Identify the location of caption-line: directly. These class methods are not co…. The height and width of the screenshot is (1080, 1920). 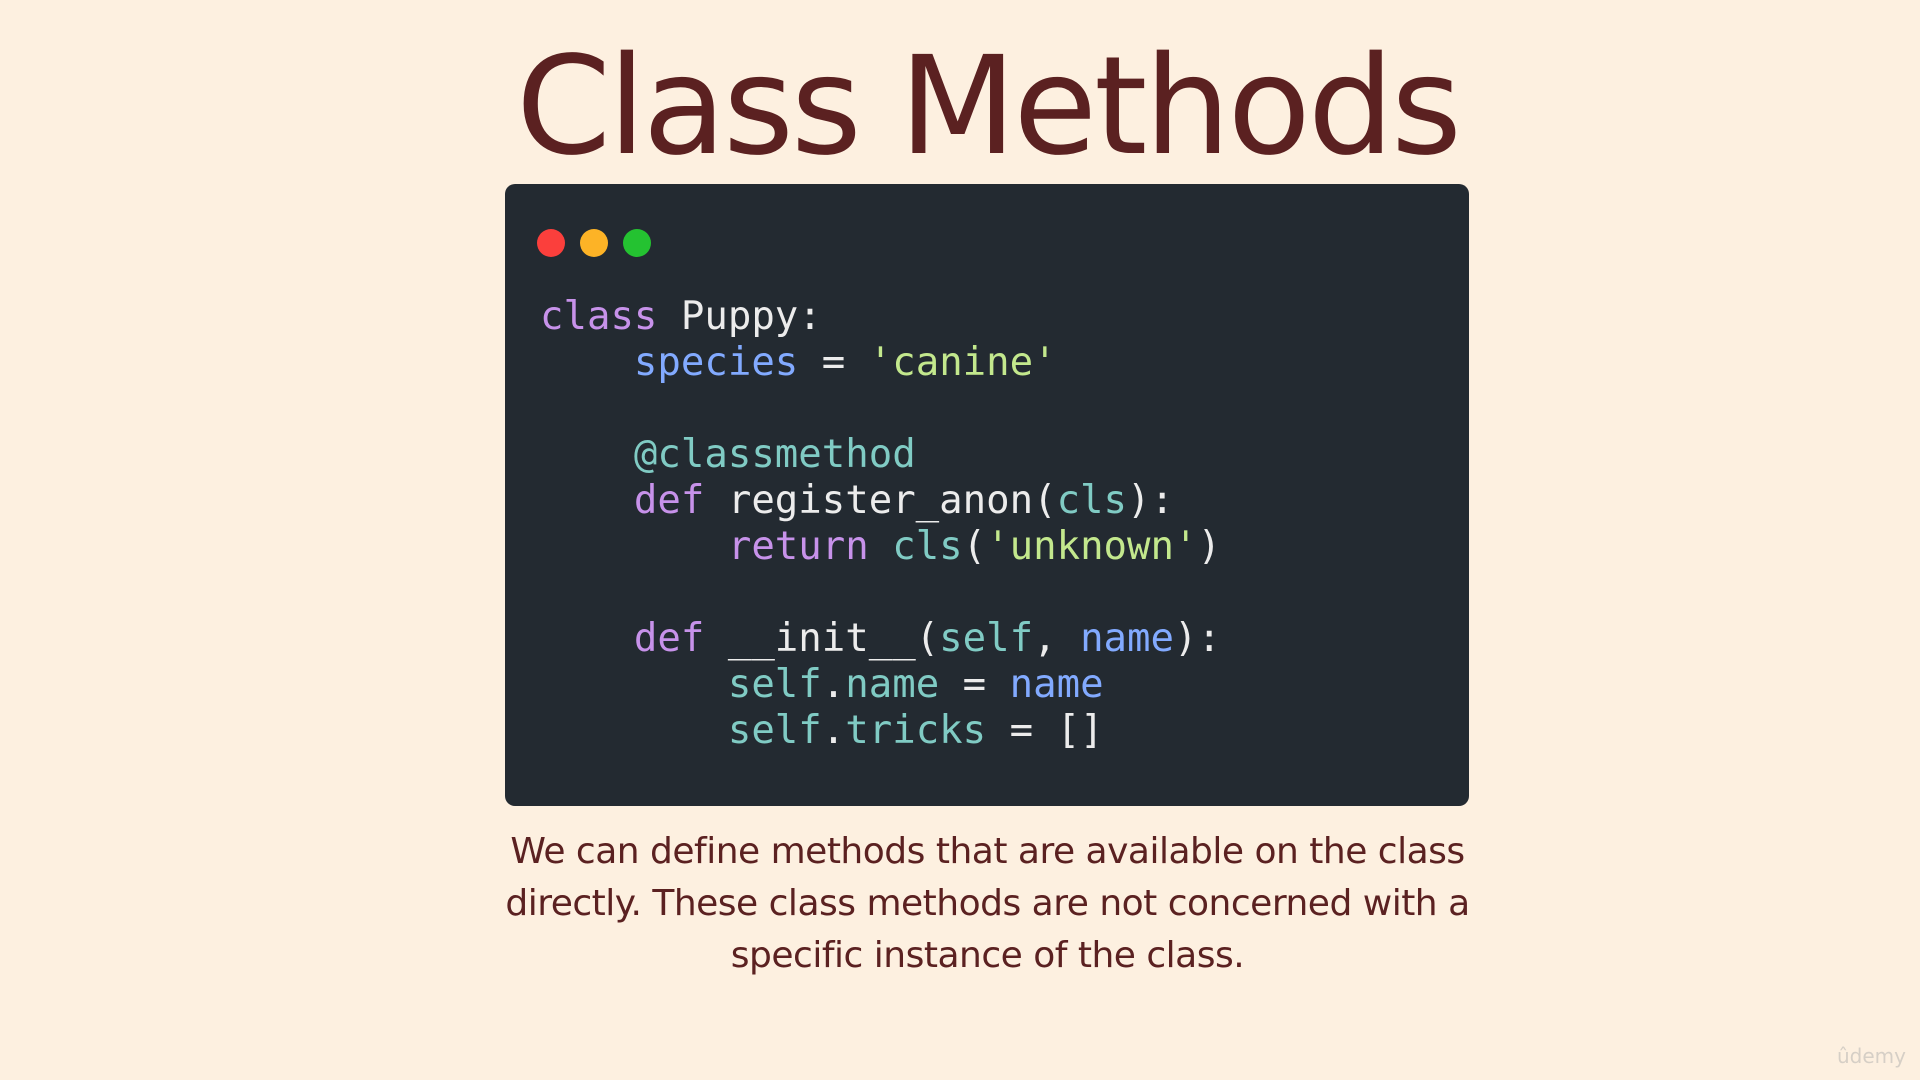
(987, 903).